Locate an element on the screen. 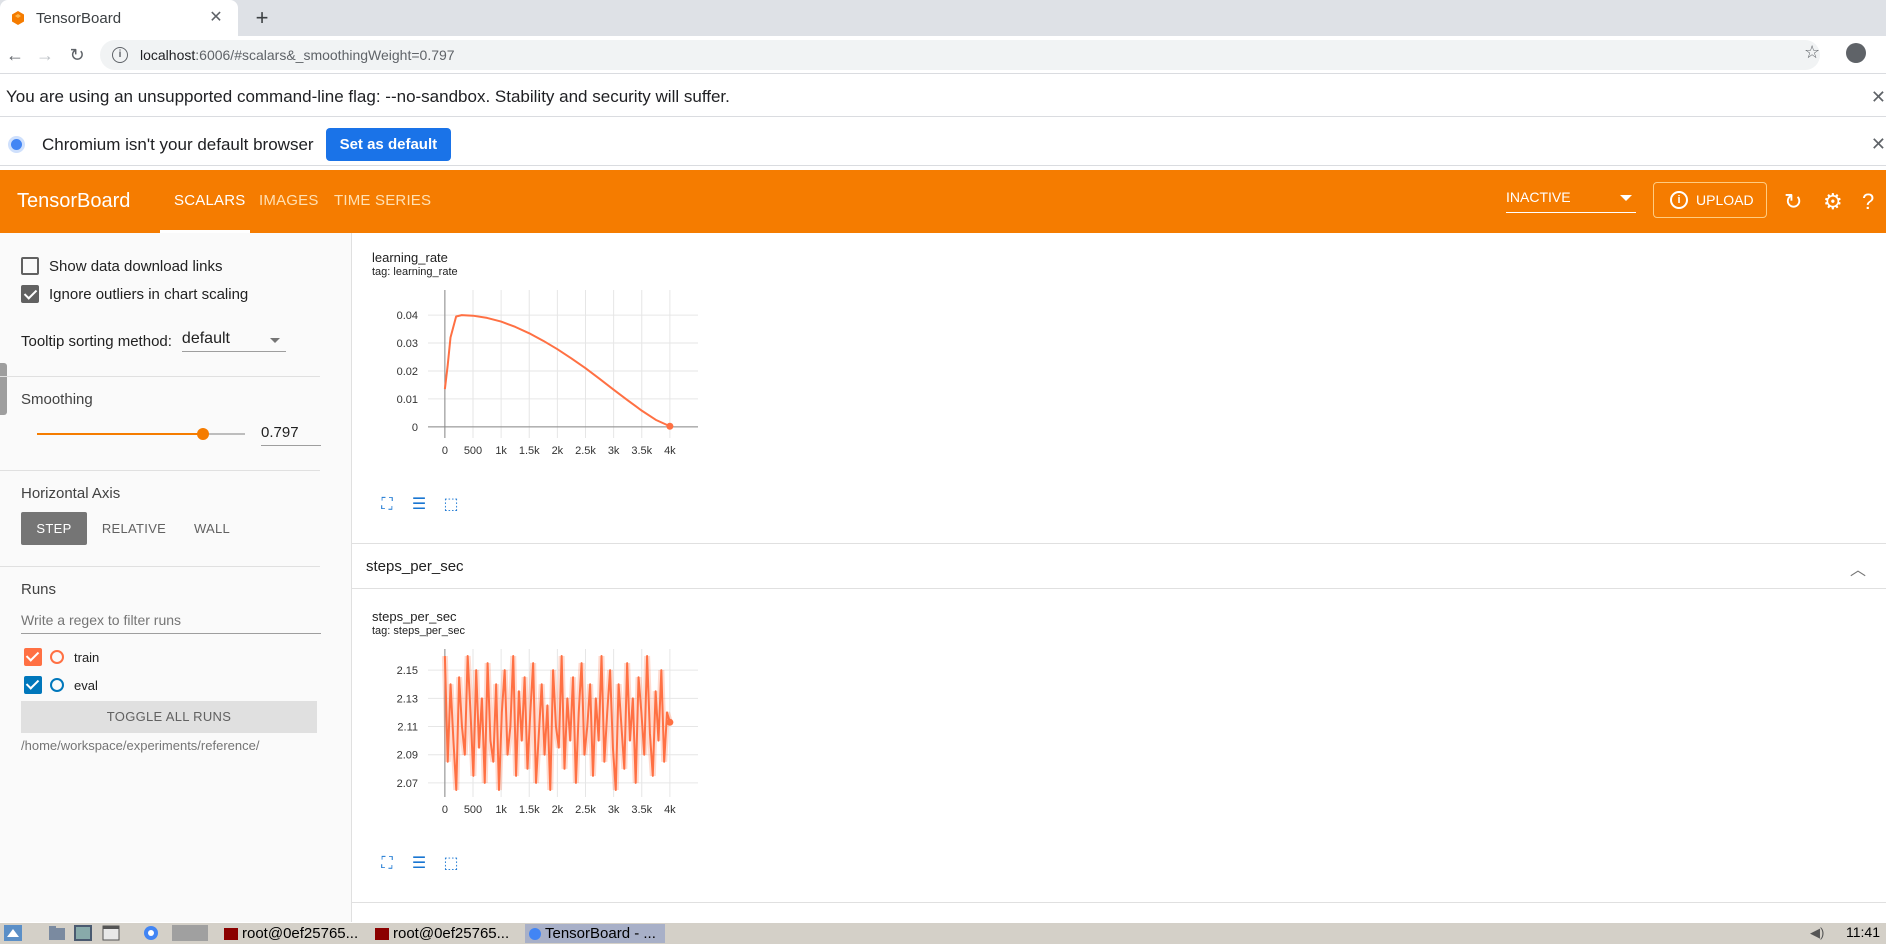 The width and height of the screenshot is (1886, 944). start-menu-icon is located at coordinates (13, 933).